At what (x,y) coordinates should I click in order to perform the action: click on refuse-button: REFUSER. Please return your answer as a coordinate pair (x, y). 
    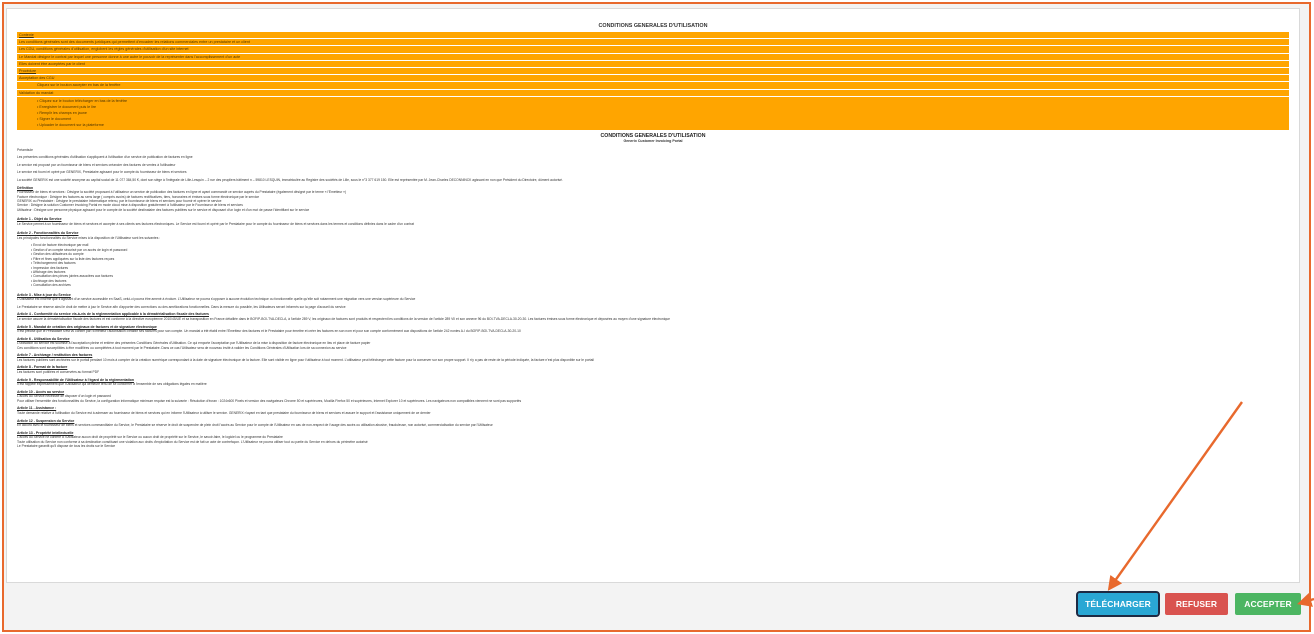
    Looking at the image, I should click on (1196, 604).